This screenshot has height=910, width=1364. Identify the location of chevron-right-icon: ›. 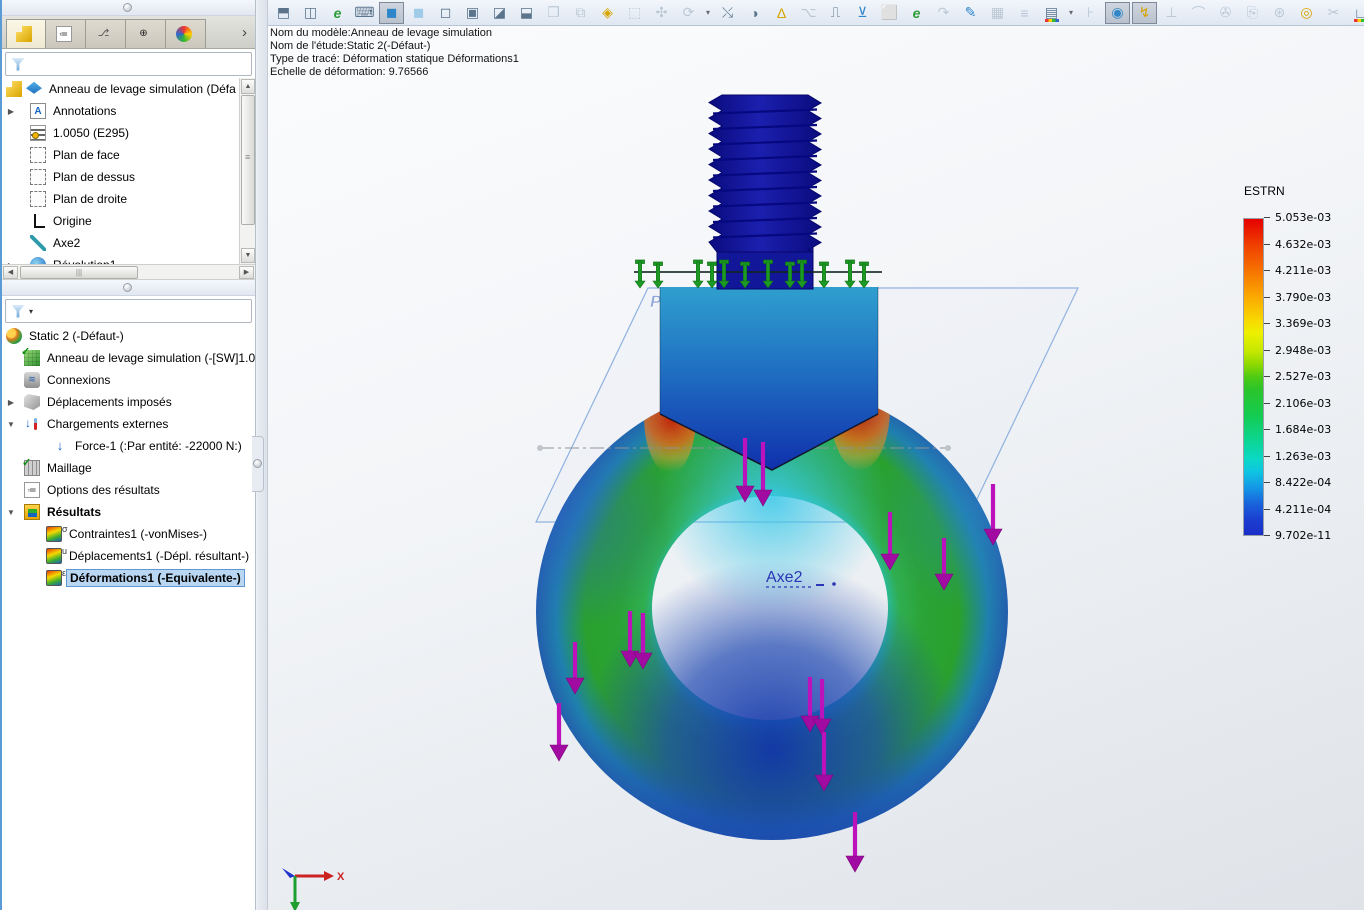
(244, 32).